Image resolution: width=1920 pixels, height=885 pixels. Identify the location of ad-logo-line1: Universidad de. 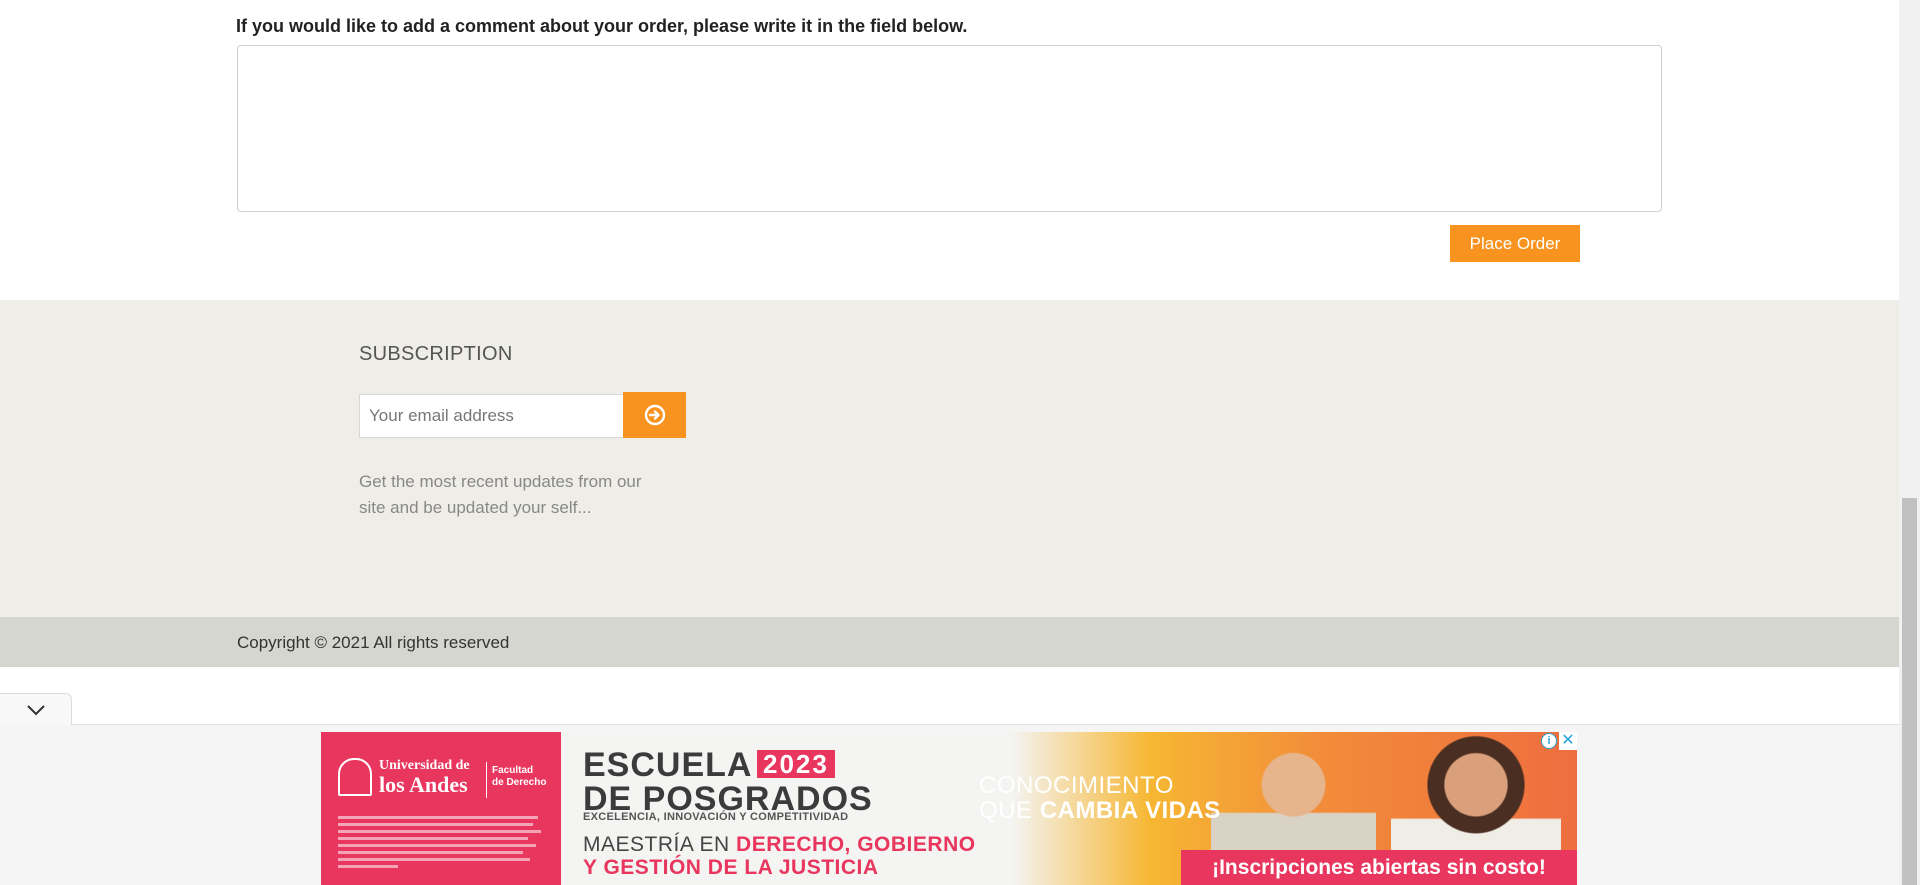
(424, 765).